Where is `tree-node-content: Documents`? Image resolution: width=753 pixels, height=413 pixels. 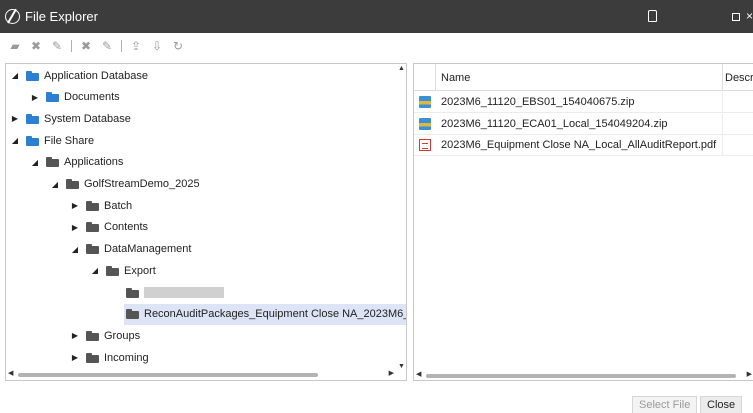 tree-node-content: Documents is located at coordinates (84, 97).